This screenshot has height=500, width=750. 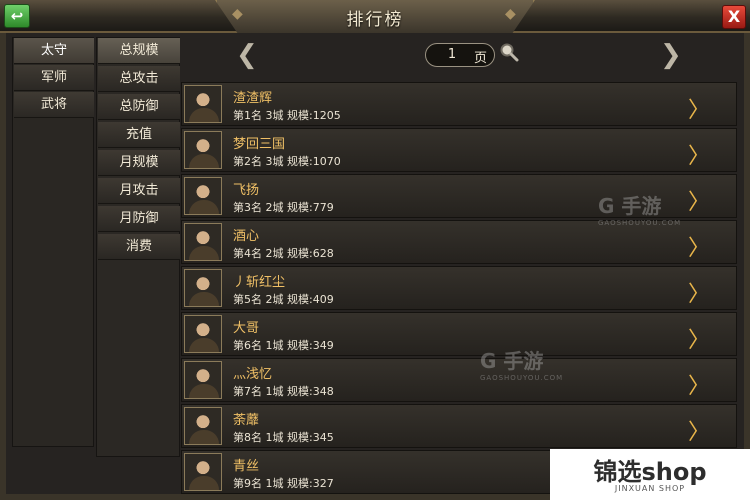 I want to click on player-name: 荼蘼, so click(x=246, y=420).